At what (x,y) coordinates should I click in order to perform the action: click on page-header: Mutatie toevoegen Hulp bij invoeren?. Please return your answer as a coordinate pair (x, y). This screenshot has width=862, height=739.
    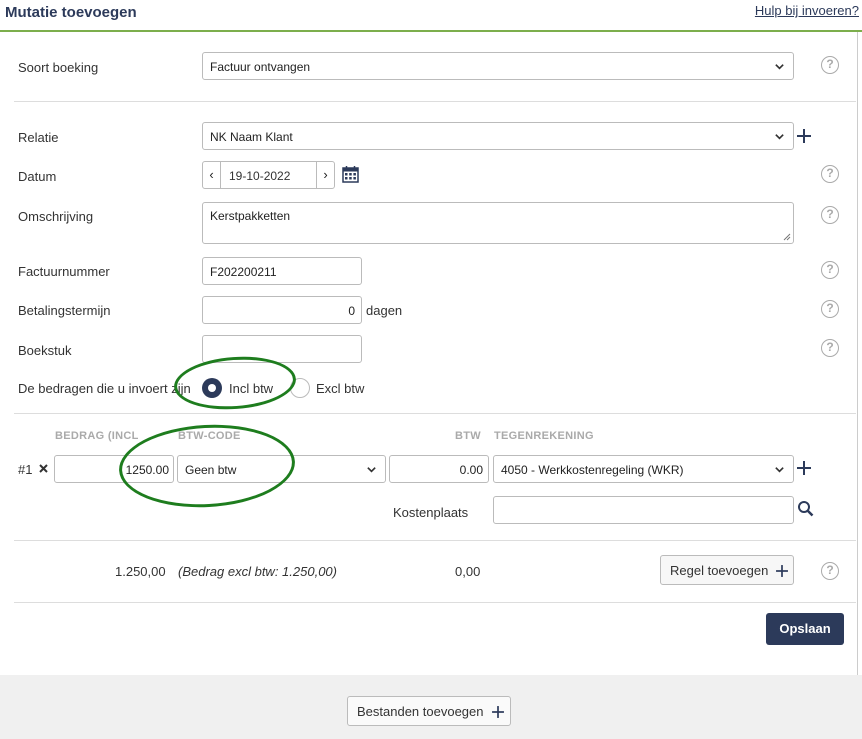
    Looking at the image, I should click on (431, 16).